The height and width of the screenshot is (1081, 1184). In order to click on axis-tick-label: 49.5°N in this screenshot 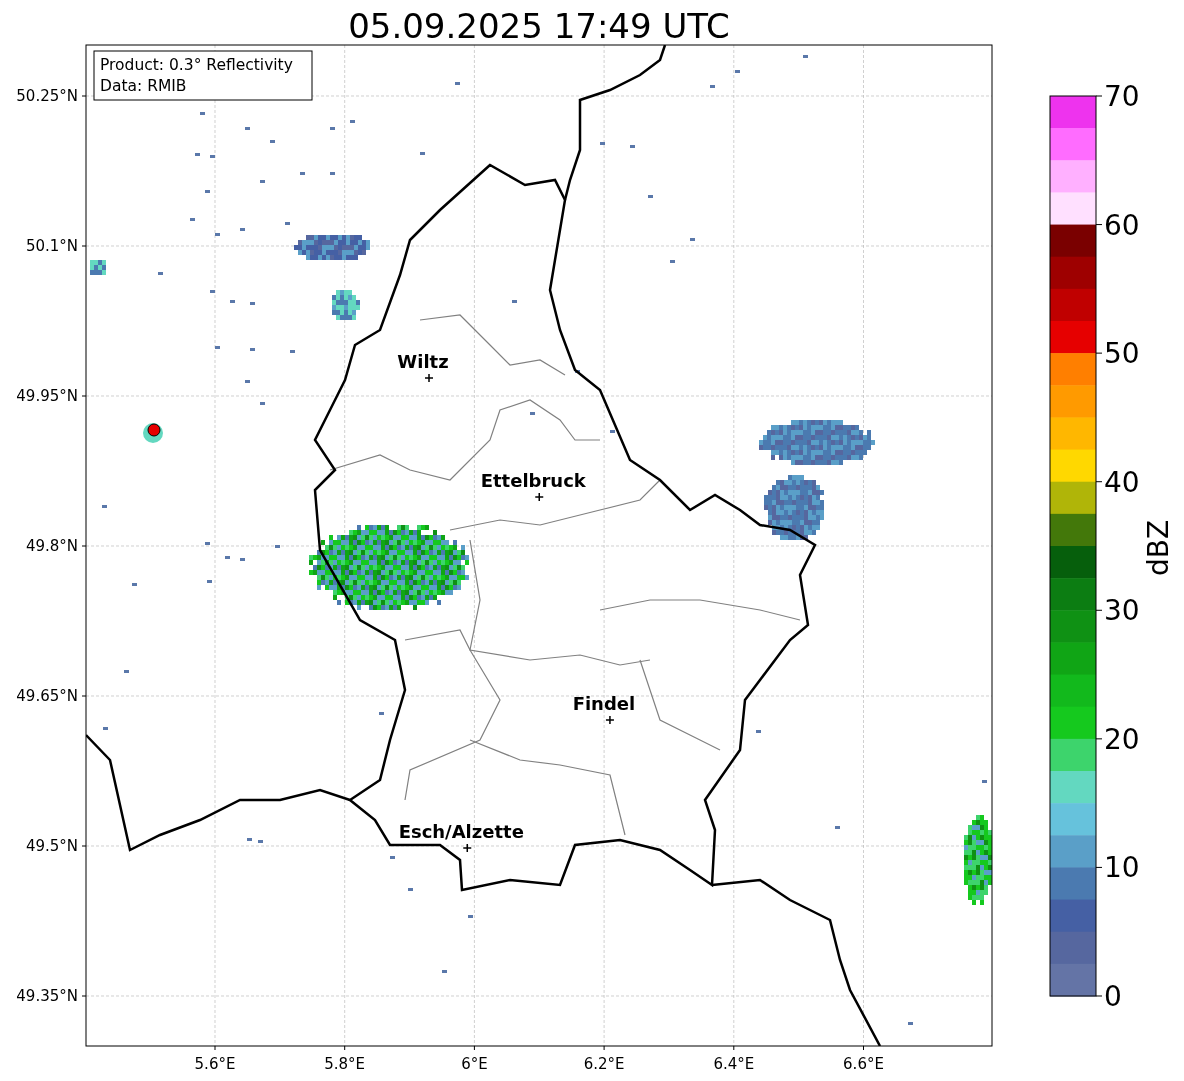, I will do `click(51, 846)`.